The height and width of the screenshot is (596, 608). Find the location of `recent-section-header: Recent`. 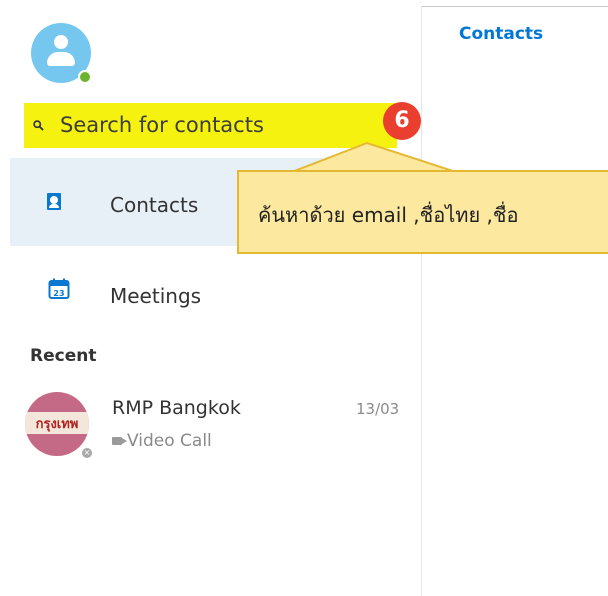

recent-section-header: Recent is located at coordinates (63, 356).